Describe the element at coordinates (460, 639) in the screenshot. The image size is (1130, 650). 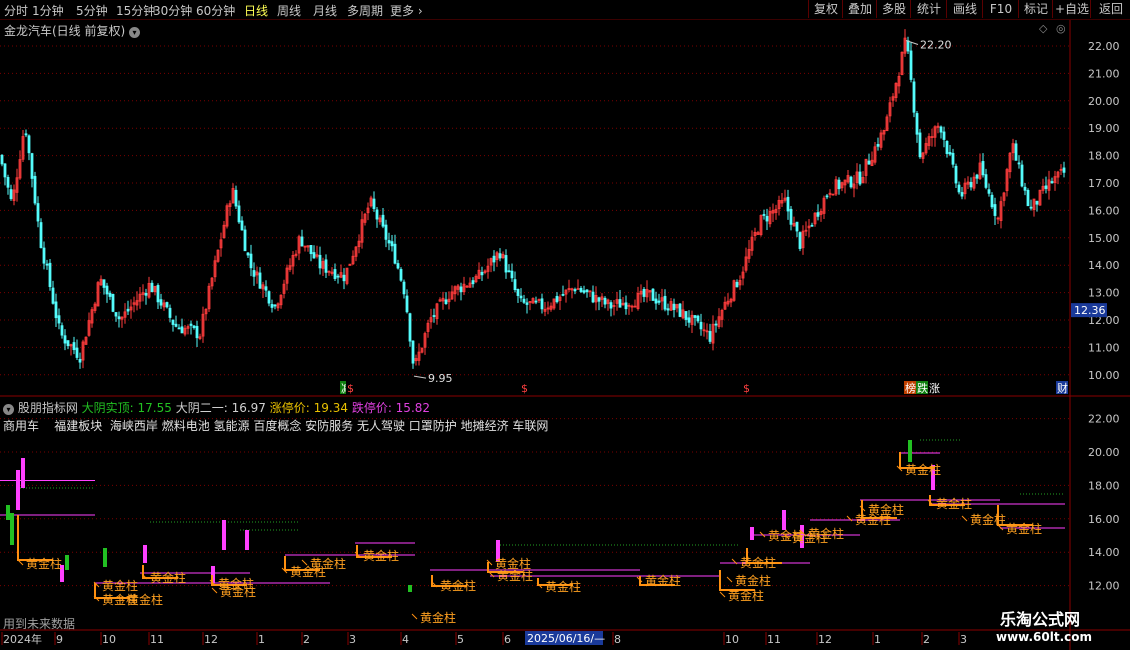
I see `date-label: 5` at that location.